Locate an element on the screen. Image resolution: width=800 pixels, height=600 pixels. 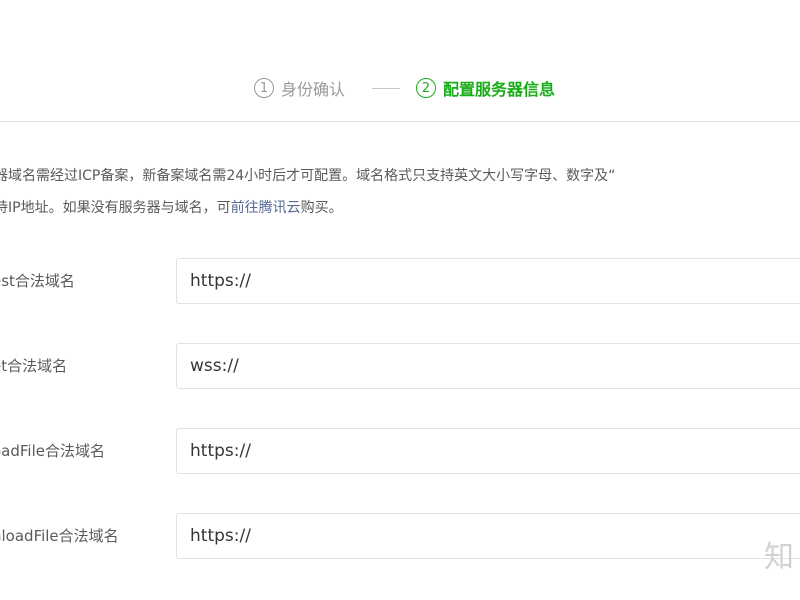
download-file-domain-input is located at coordinates (488, 536).